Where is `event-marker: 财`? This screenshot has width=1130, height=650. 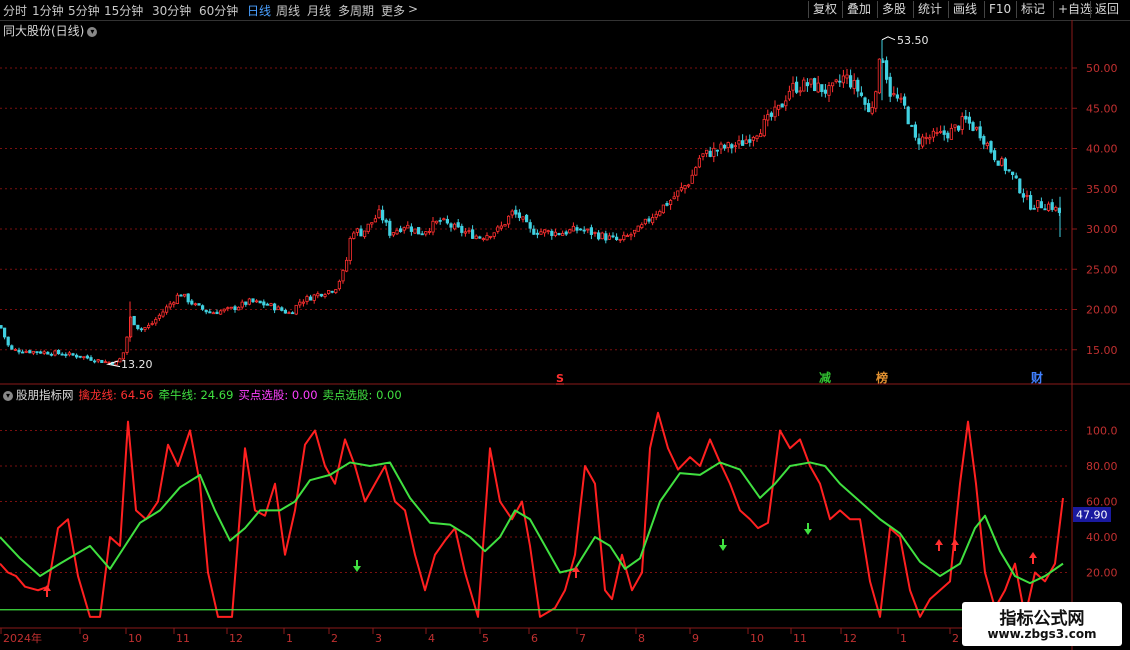 event-marker: 财 is located at coordinates (1036, 377).